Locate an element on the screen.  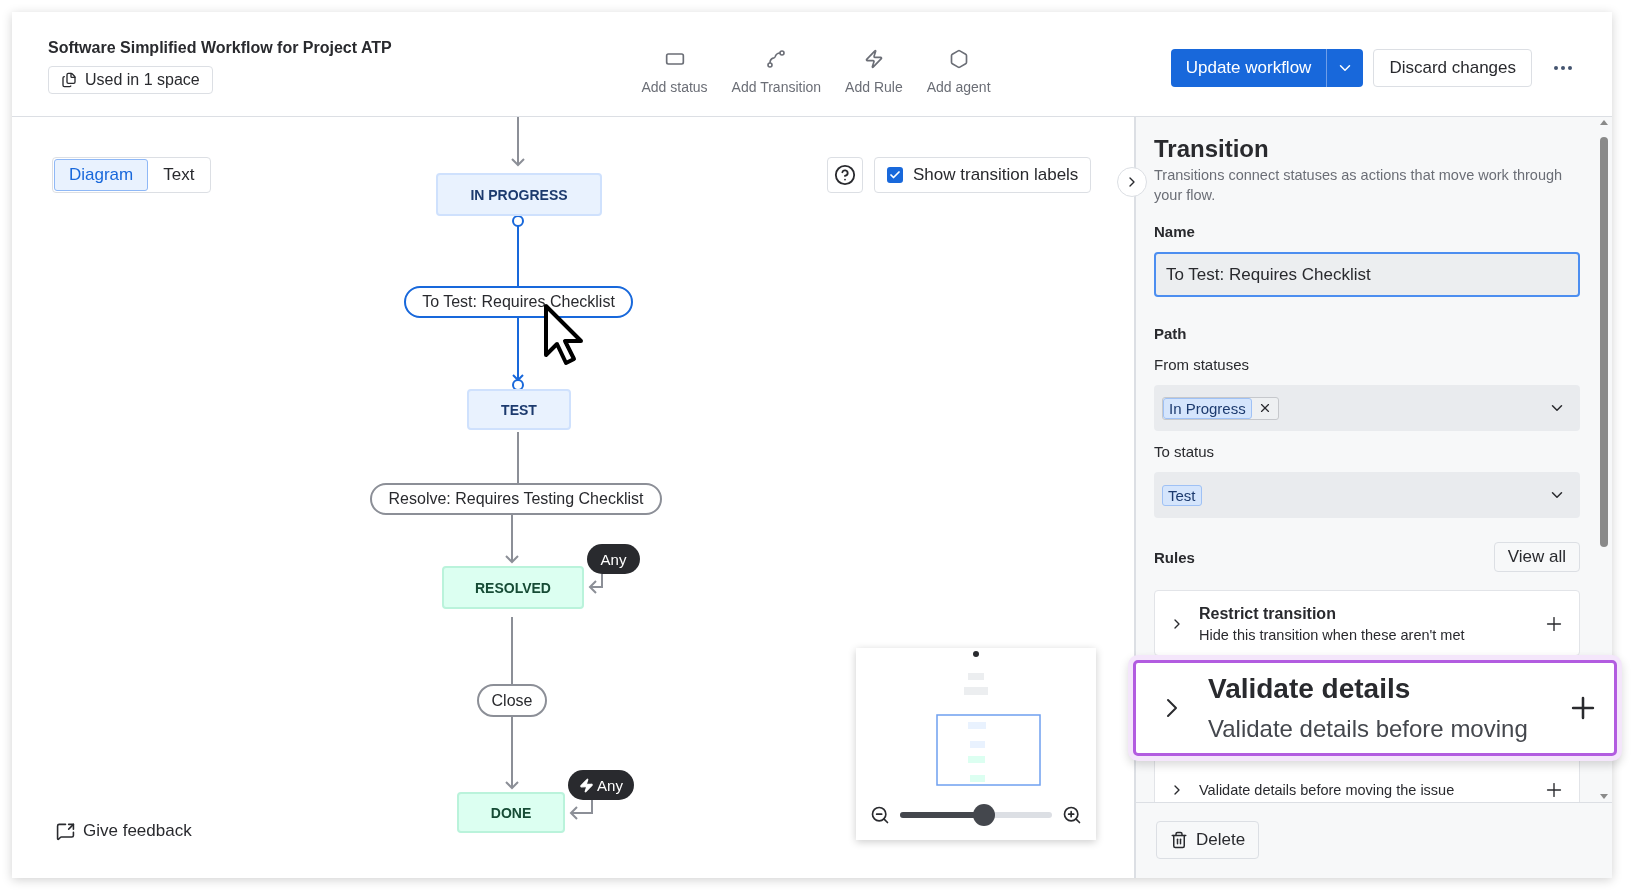
section-label: Rules is located at coordinates (1174, 557).